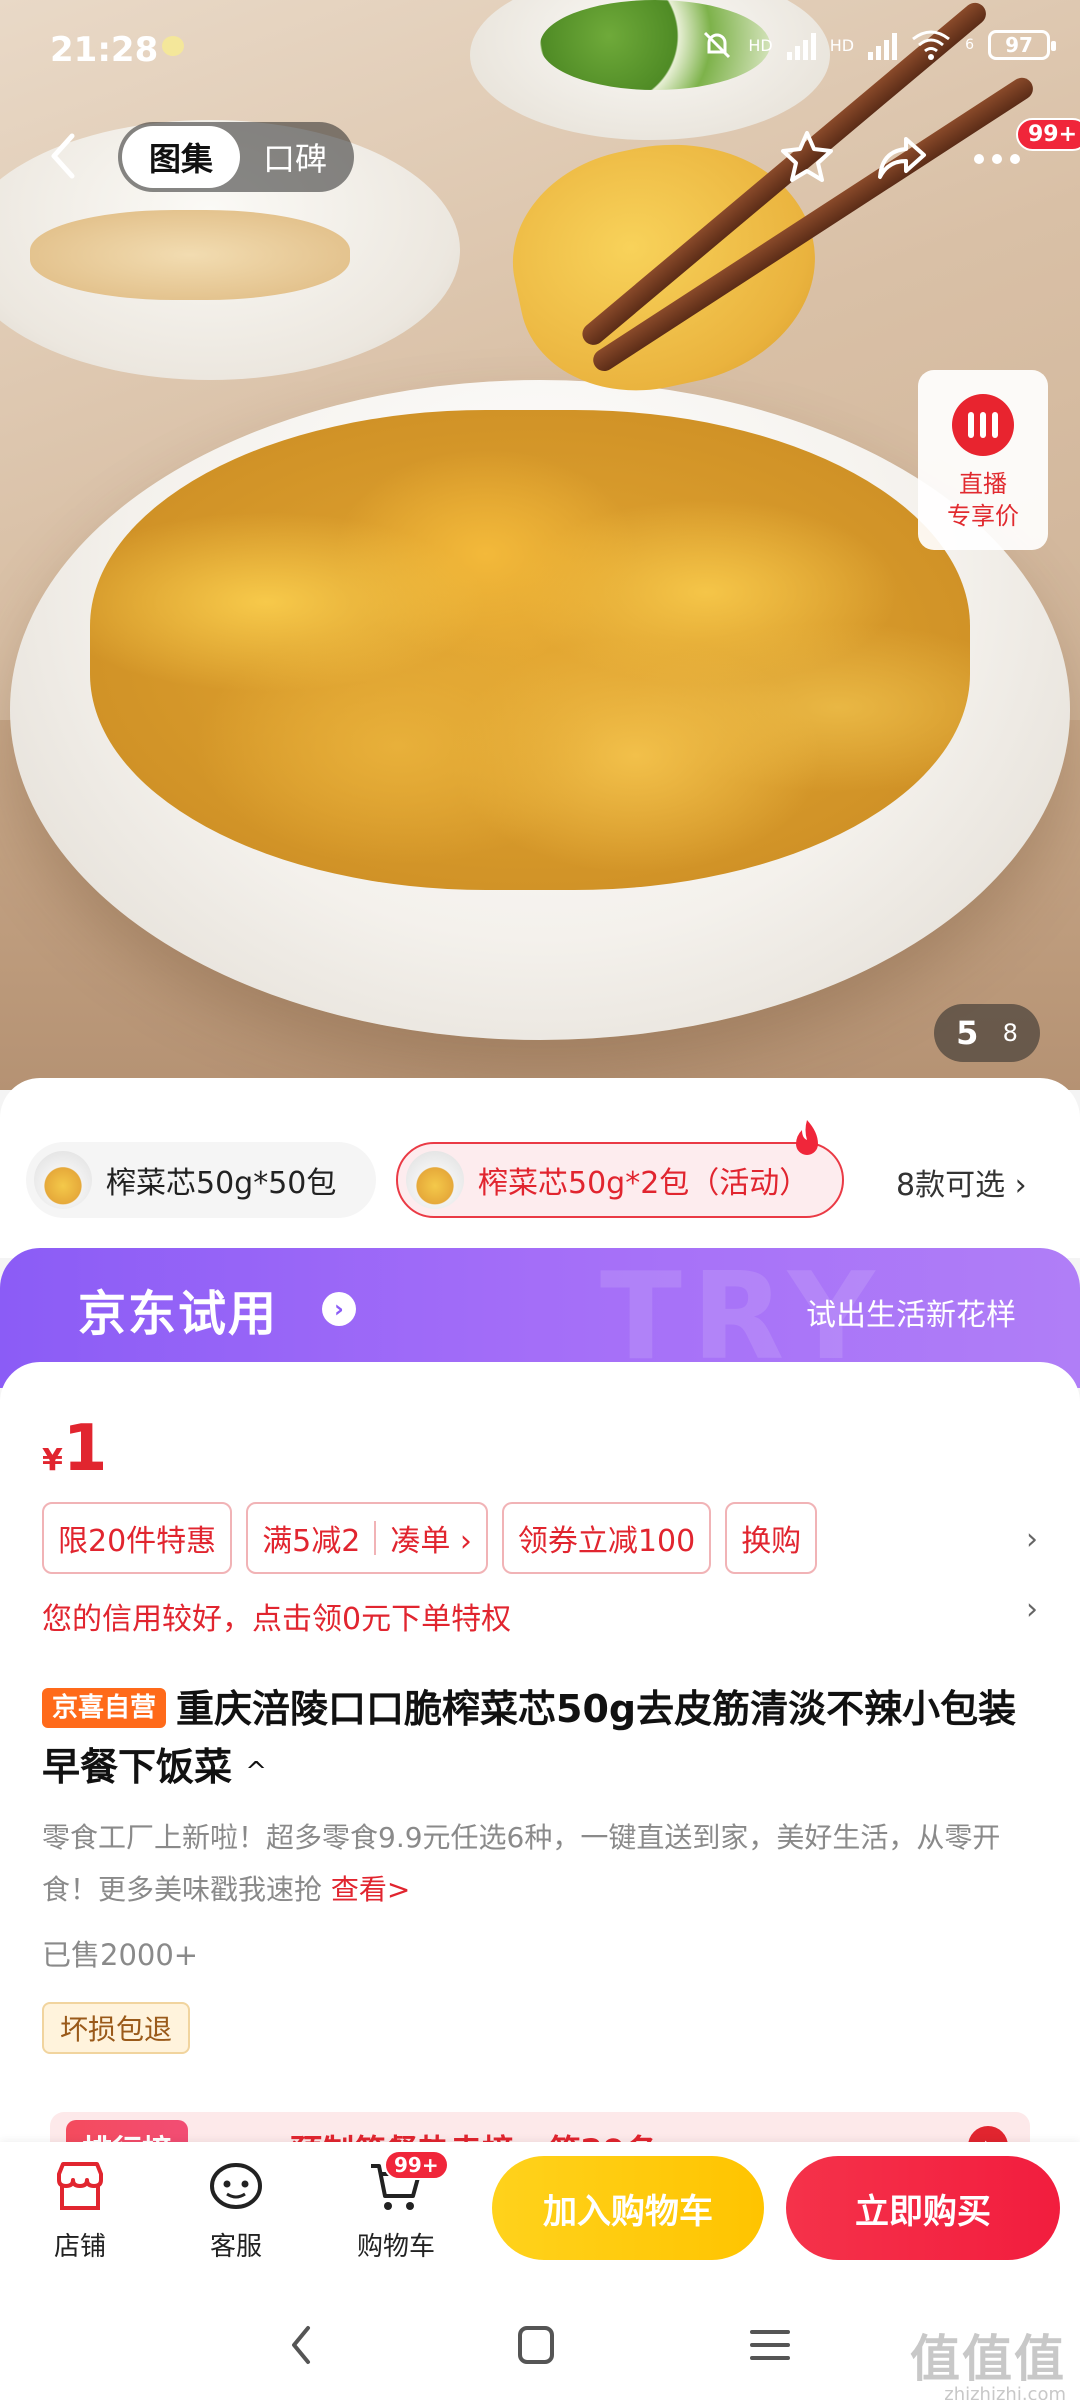 Image resolution: width=1080 pixels, height=2400 pixels. Describe the element at coordinates (983, 460) in the screenshot. I see `live-price-button: 直播 专享价` at that location.